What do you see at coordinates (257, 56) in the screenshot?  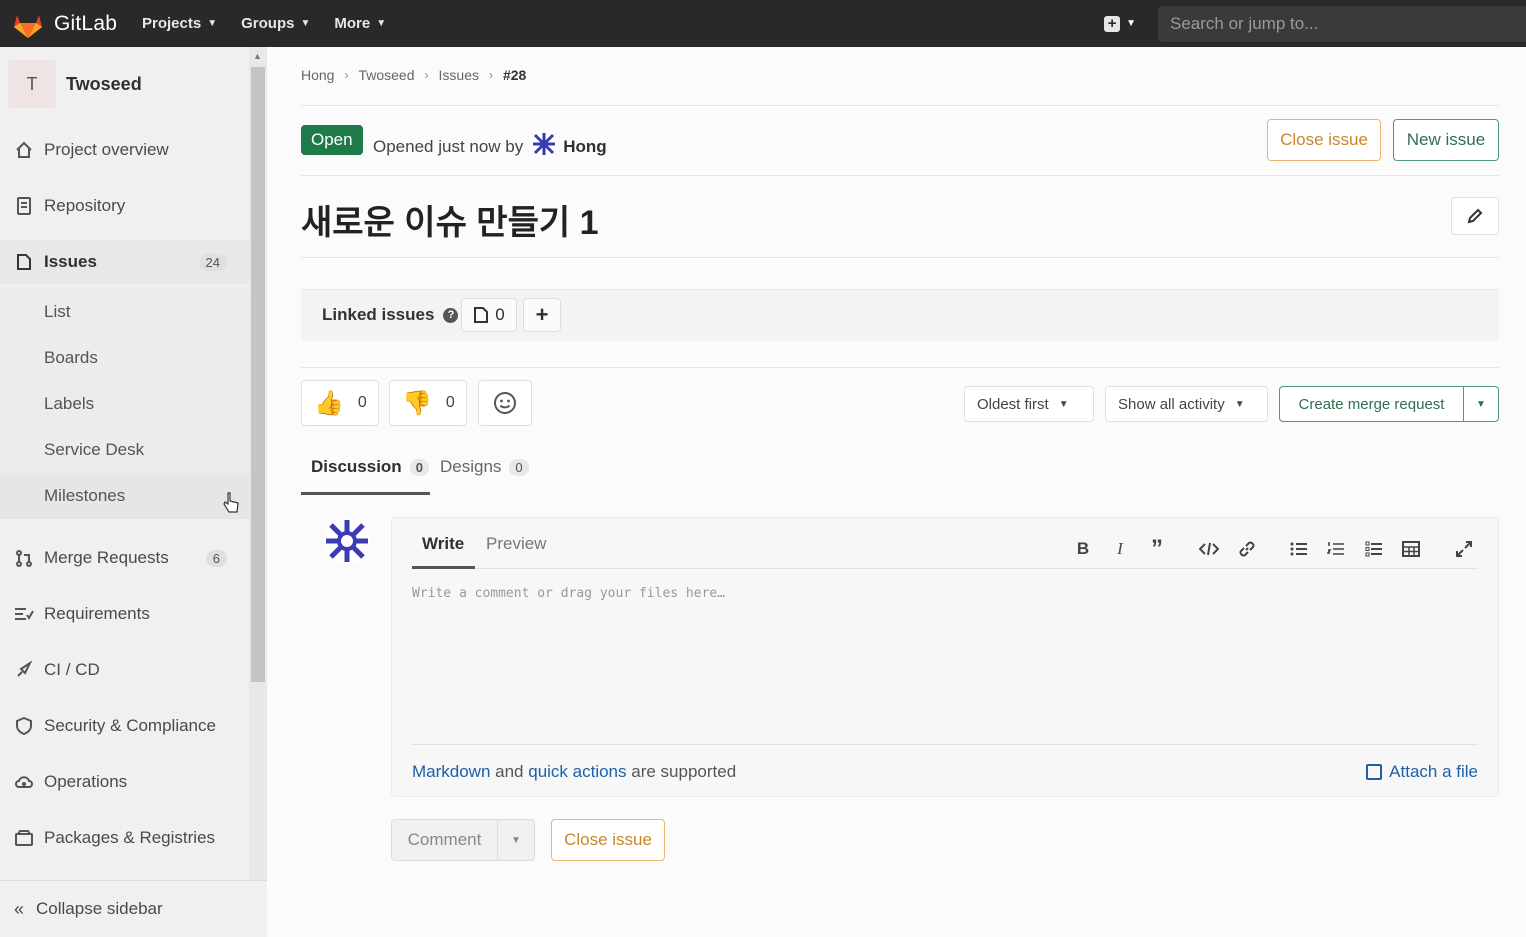 I see `scroll-up-arrow-icon: ▲` at bounding box center [257, 56].